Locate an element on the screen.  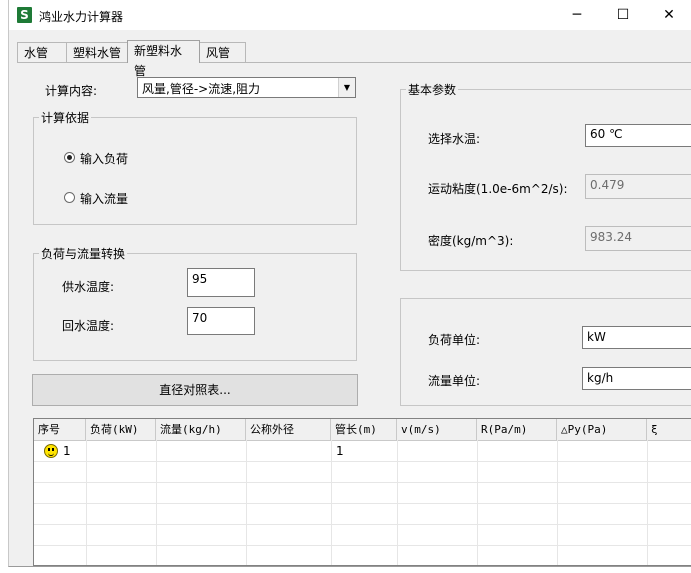
conversion-title: 负荷与流量转换 is located at coordinates (83, 253).